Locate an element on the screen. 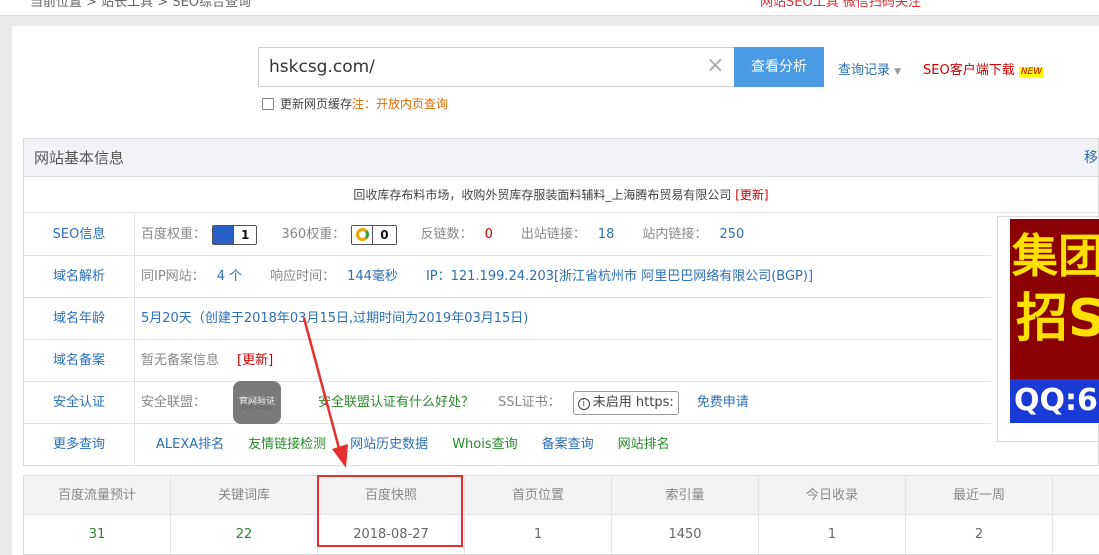  row-label: 安全认证 is located at coordinates (79, 402).